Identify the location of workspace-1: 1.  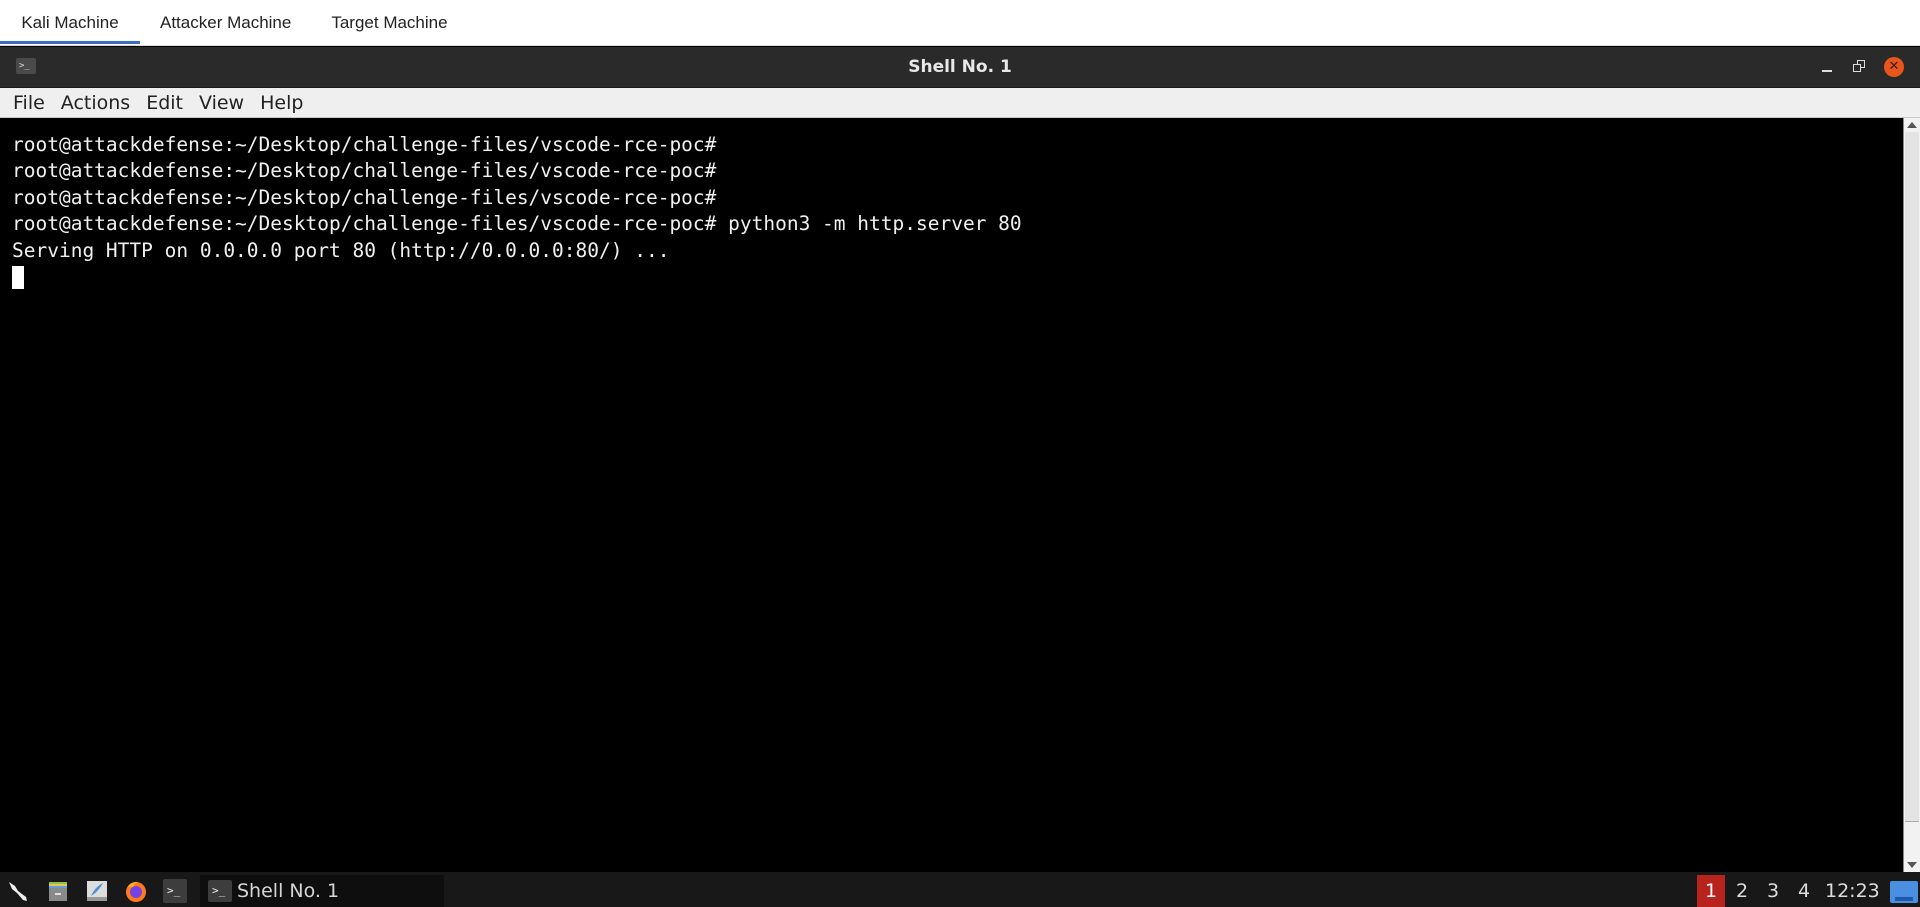
(1711, 891).